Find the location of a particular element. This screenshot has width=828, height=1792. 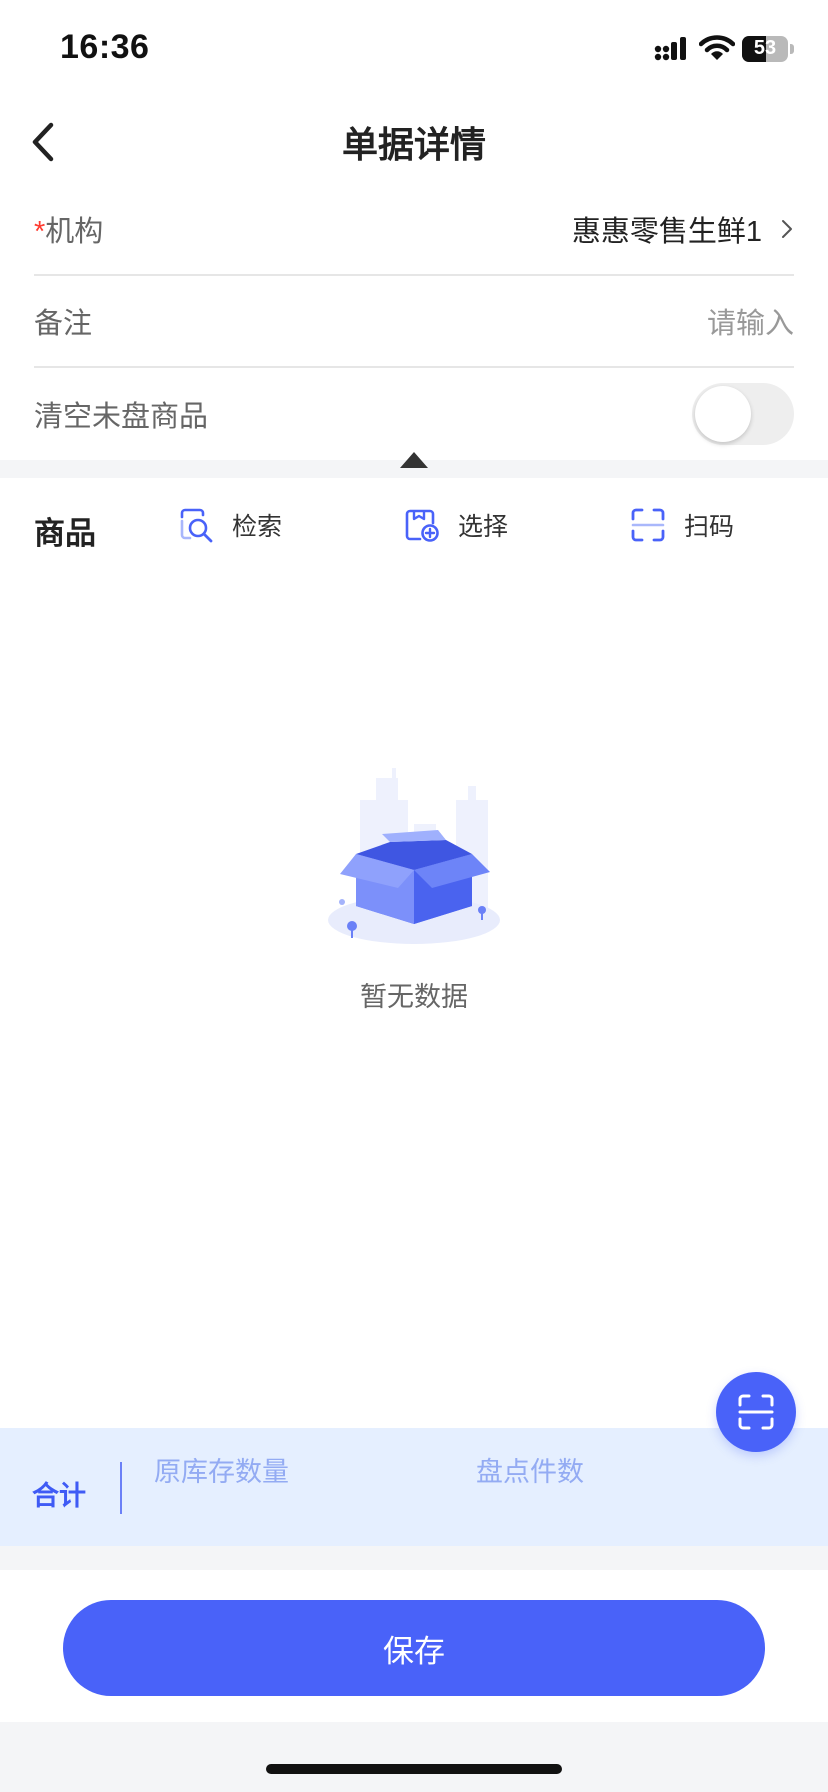

summary-bar is located at coordinates (414, 1487).